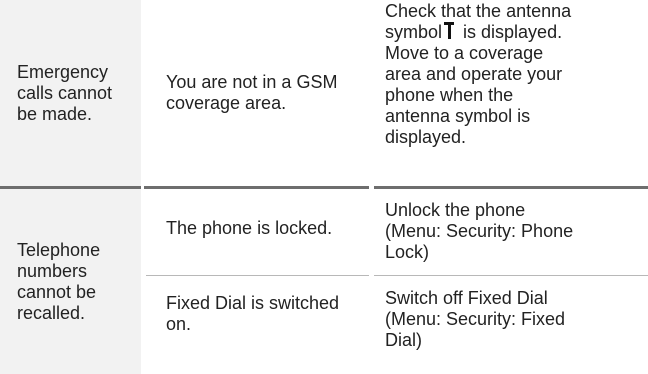 The image size is (648, 374). Describe the element at coordinates (479, 231) in the screenshot. I see `remedy-line: (Menu: Security: Phone` at that location.